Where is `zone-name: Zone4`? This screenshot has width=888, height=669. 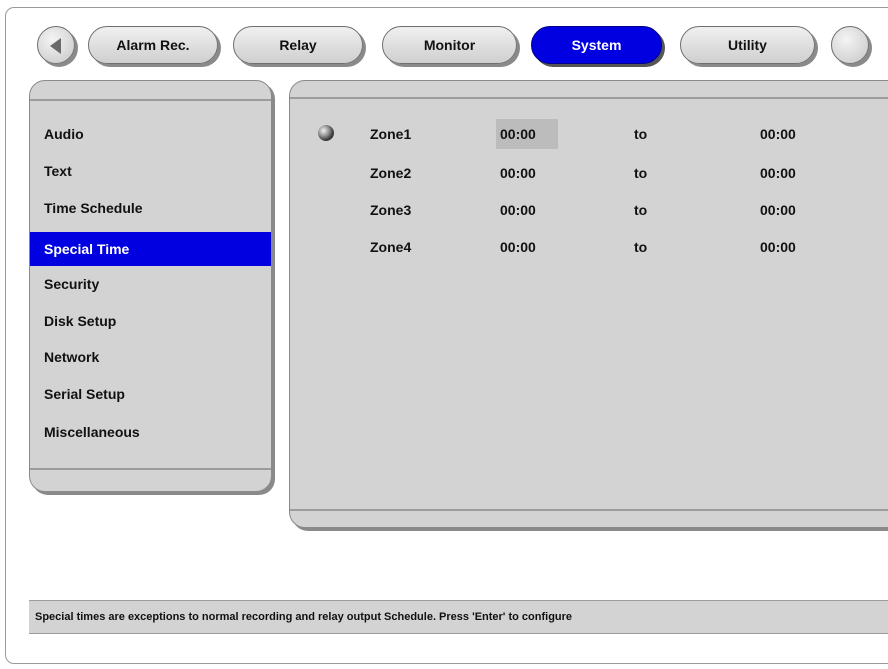
zone-name: Zone4 is located at coordinates (391, 247).